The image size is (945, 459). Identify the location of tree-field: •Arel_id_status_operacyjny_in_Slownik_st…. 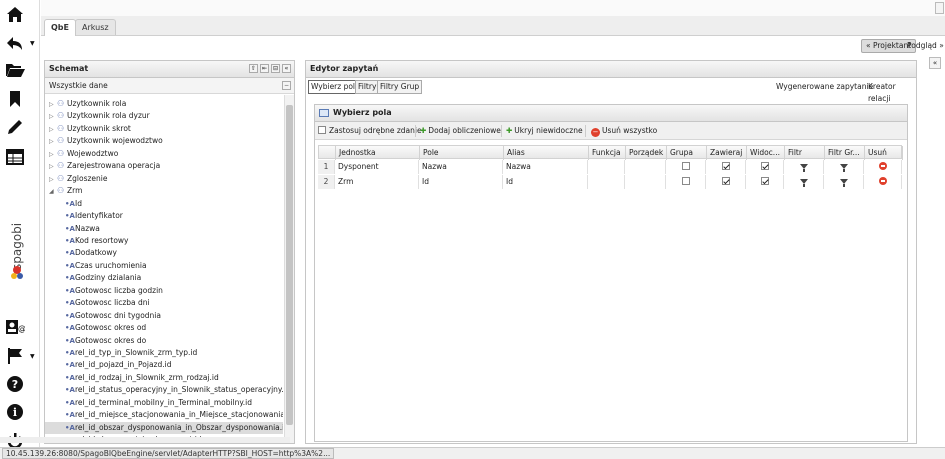
(174, 390).